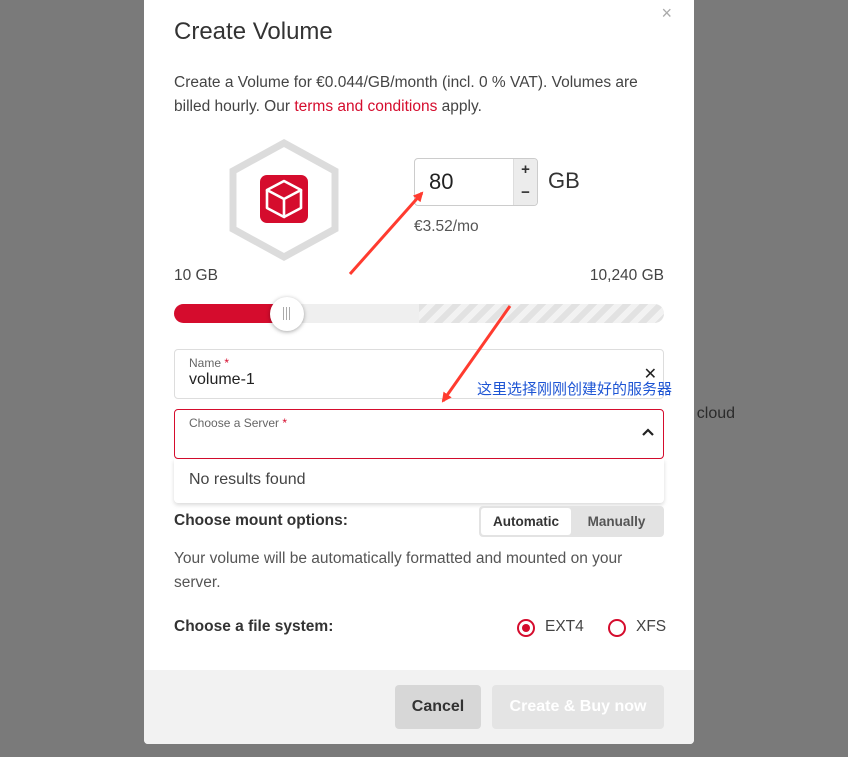  Describe the element at coordinates (419, 481) in the screenshot. I see `server-dropdown: No results found` at that location.